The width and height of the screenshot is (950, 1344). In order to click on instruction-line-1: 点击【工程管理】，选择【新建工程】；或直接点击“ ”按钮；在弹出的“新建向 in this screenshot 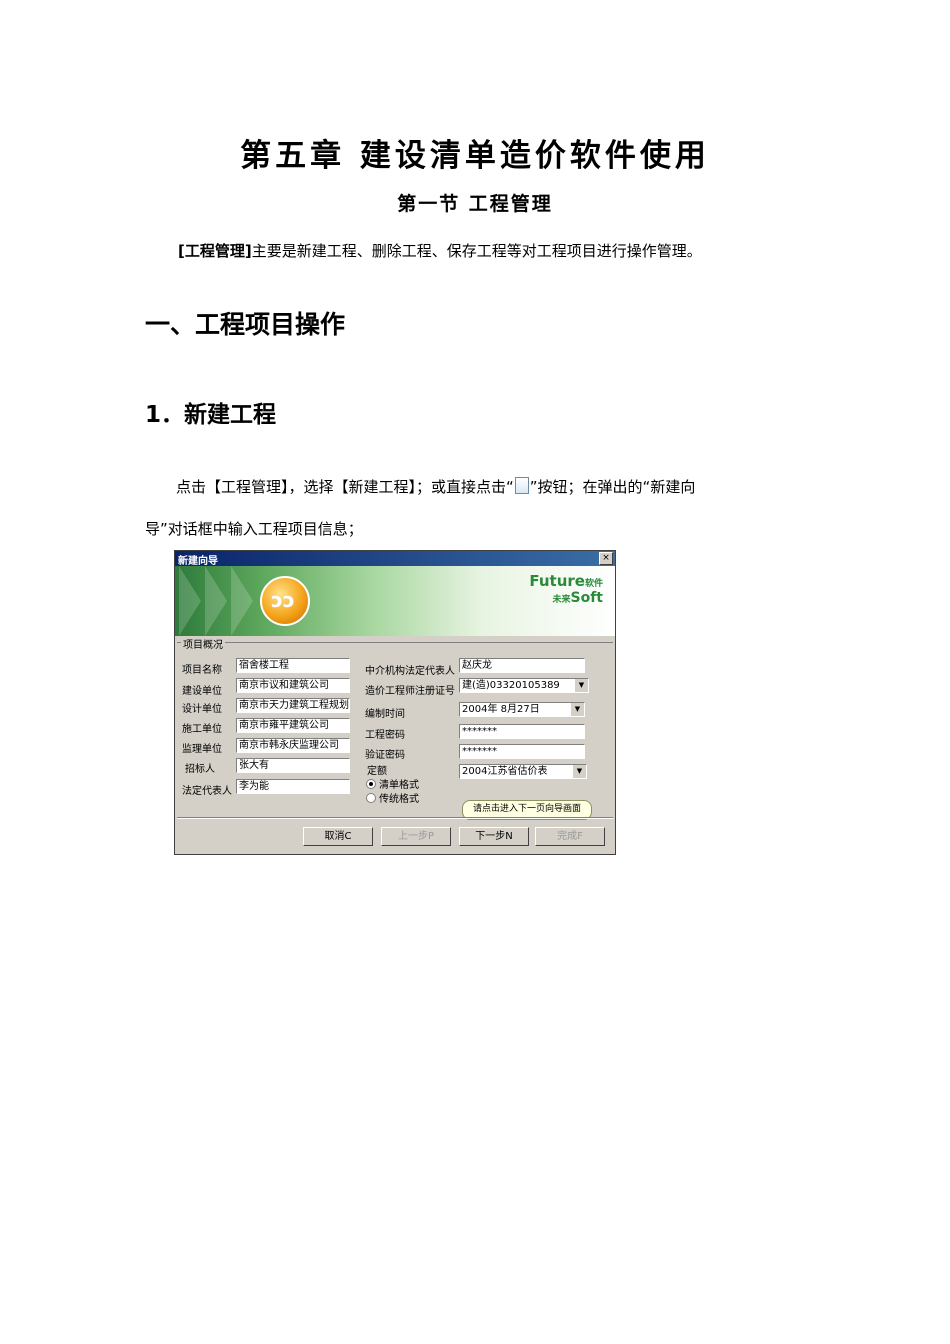, I will do `click(435, 486)`.